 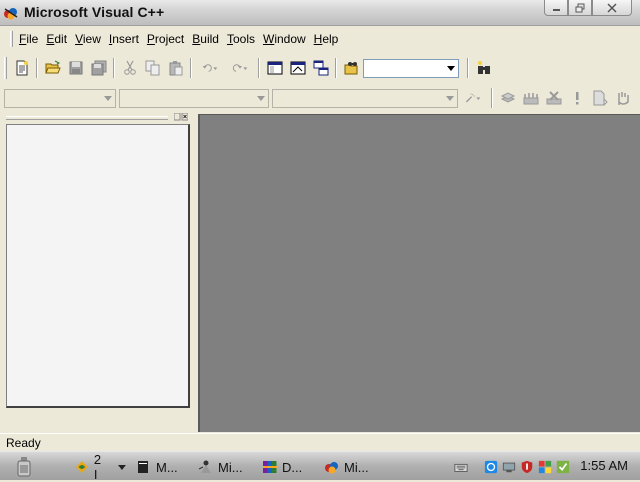 I want to click on workspace-close-button, so click(x=181, y=117).